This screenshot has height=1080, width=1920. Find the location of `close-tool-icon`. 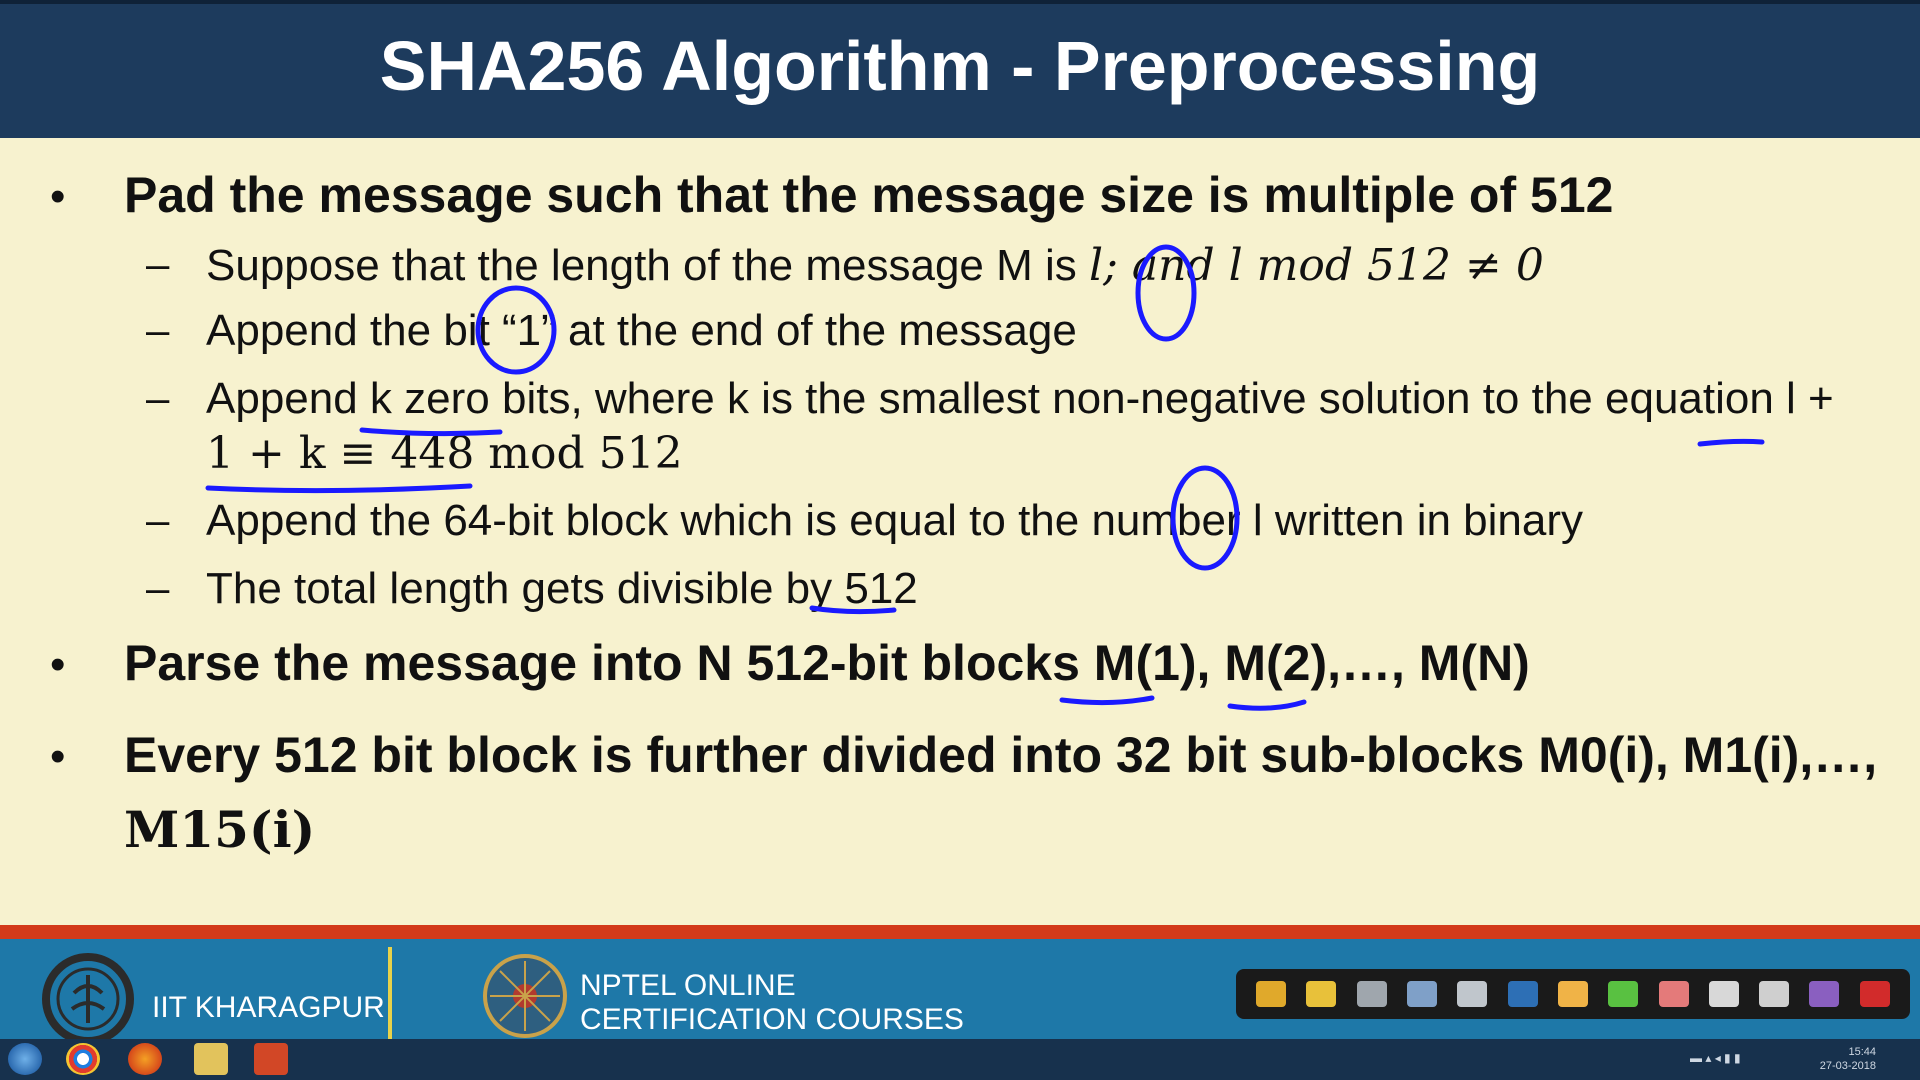

close-tool-icon is located at coordinates (1874, 994).